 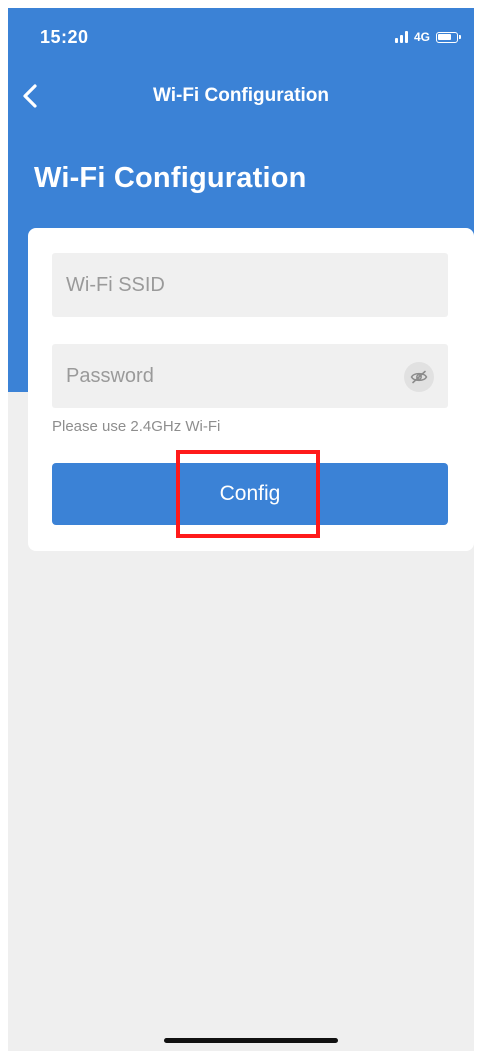 I want to click on status-time: 15:20, so click(x=64, y=37).